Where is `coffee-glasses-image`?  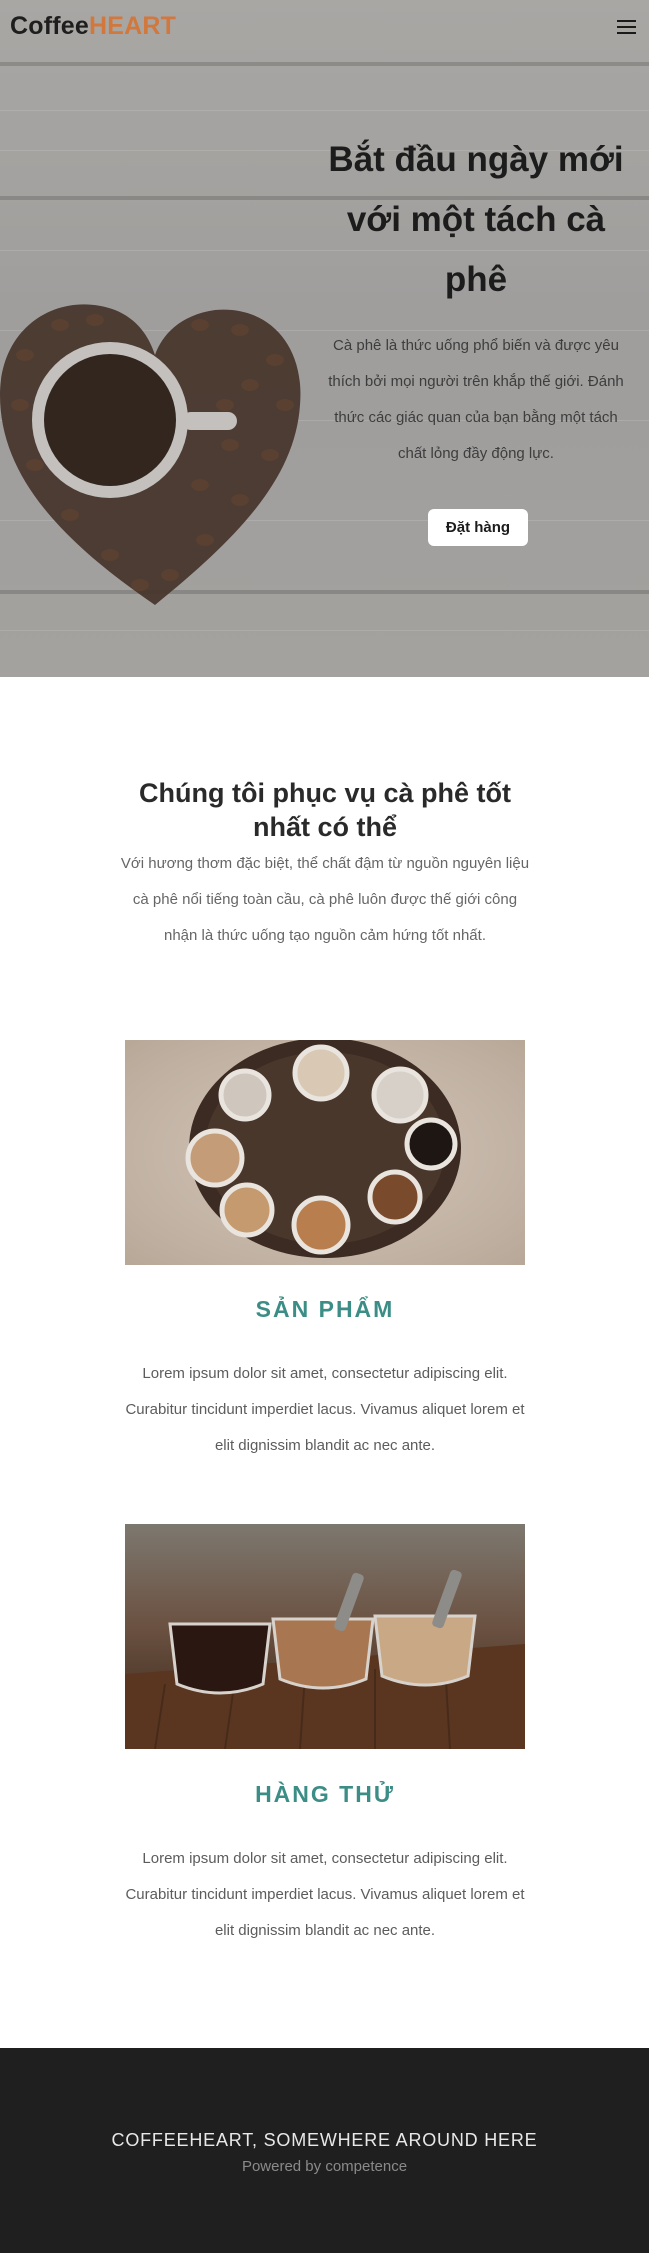 coffee-glasses-image is located at coordinates (325, 1636).